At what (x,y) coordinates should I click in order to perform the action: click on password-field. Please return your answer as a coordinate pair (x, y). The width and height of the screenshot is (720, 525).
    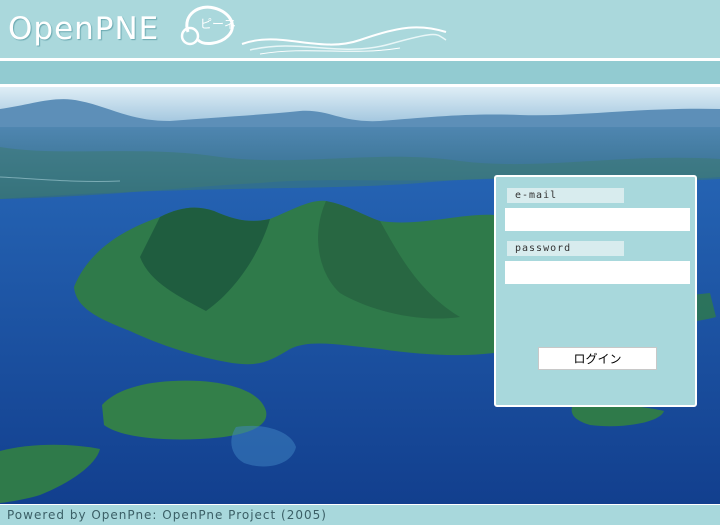
    Looking at the image, I should click on (597, 272).